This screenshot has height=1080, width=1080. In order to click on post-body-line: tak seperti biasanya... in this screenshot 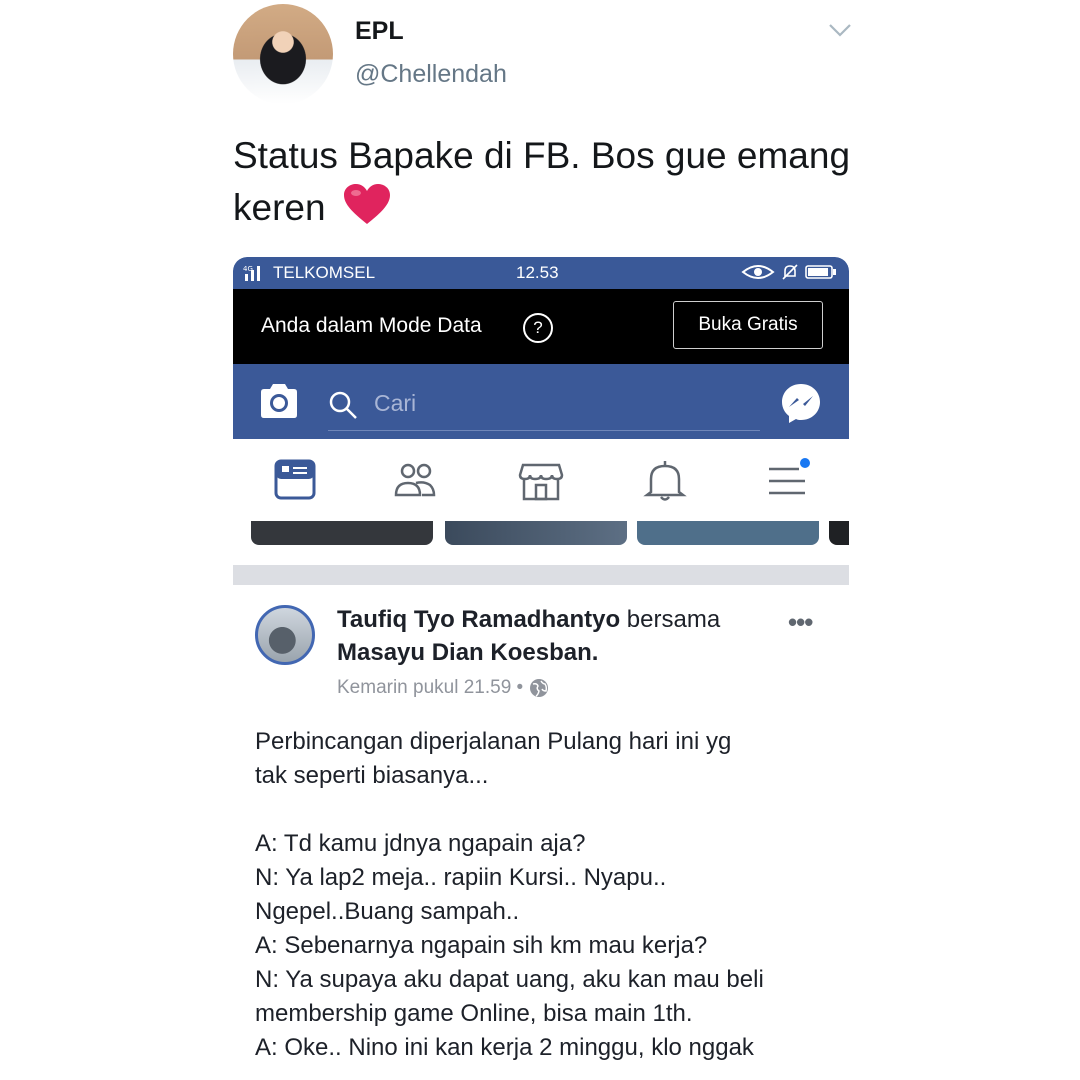, I will do `click(372, 775)`.